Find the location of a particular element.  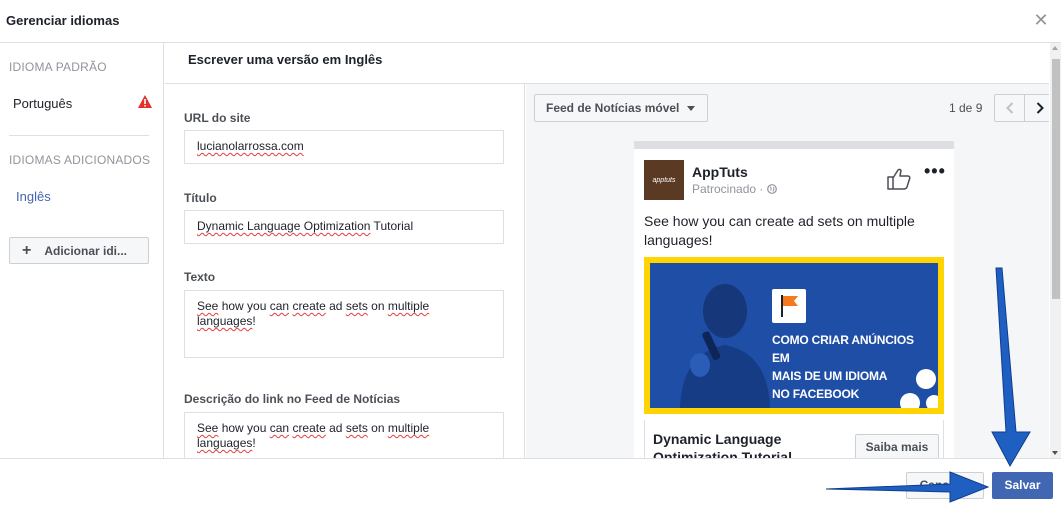

page-name: AppTuts is located at coordinates (720, 172).